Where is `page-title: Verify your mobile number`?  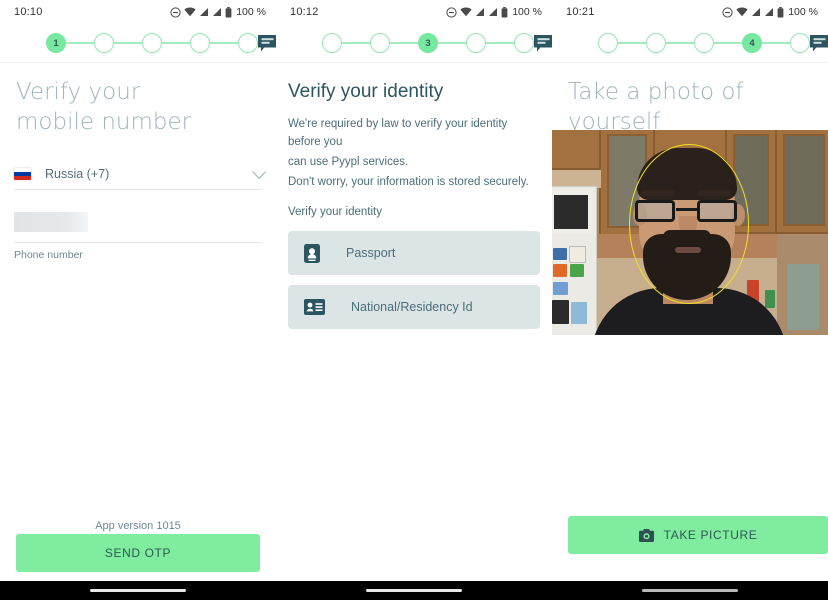
page-title: Verify your mobile number is located at coordinates (138, 100).